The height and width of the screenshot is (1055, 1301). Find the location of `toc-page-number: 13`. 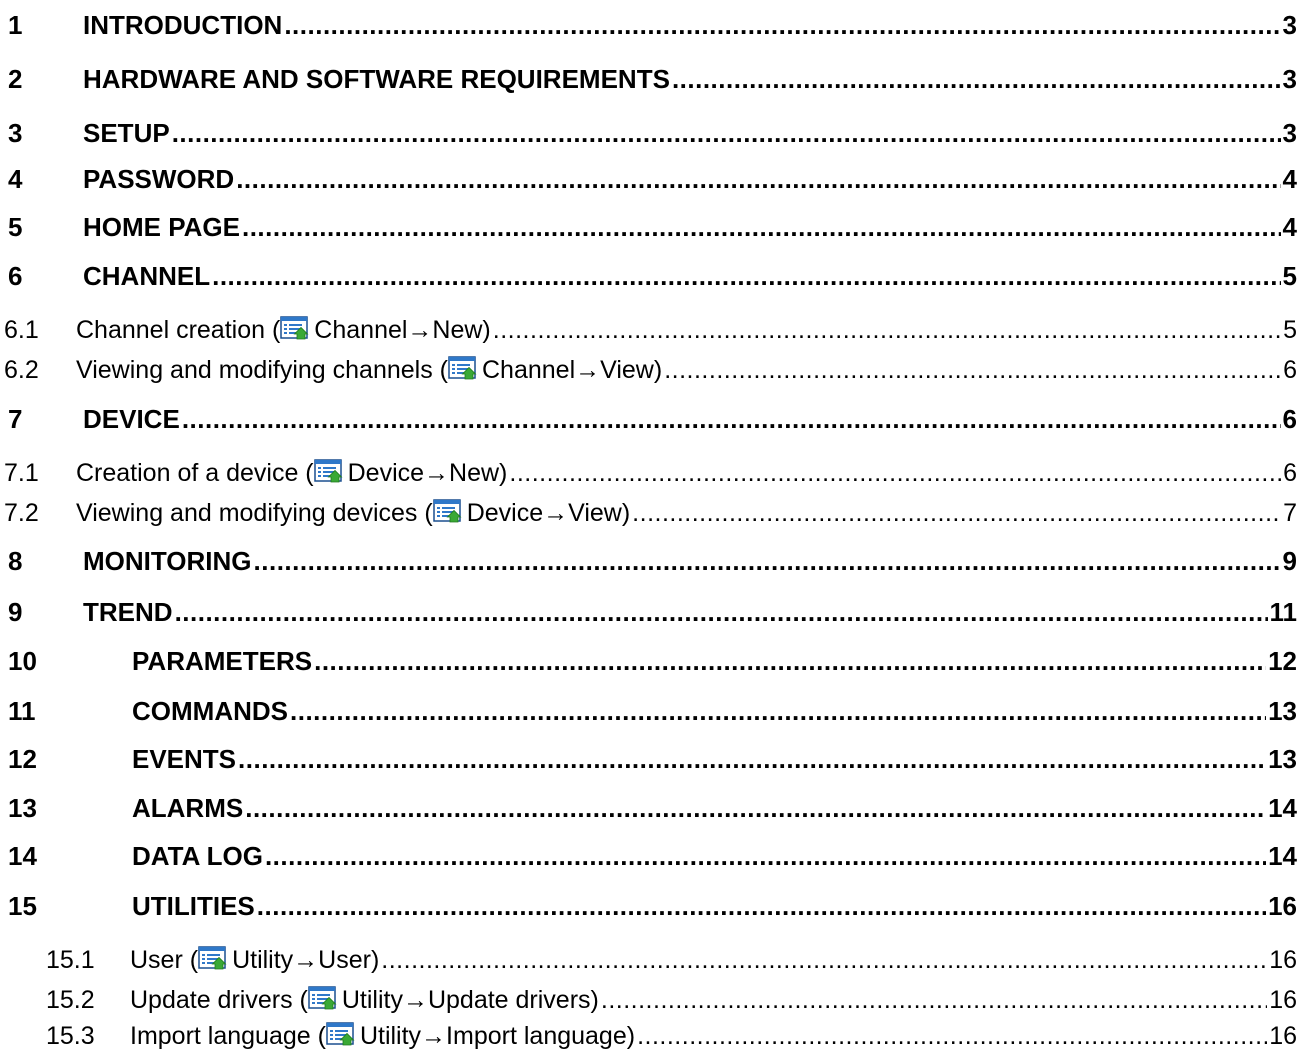

toc-page-number: 13 is located at coordinates (1282, 711).